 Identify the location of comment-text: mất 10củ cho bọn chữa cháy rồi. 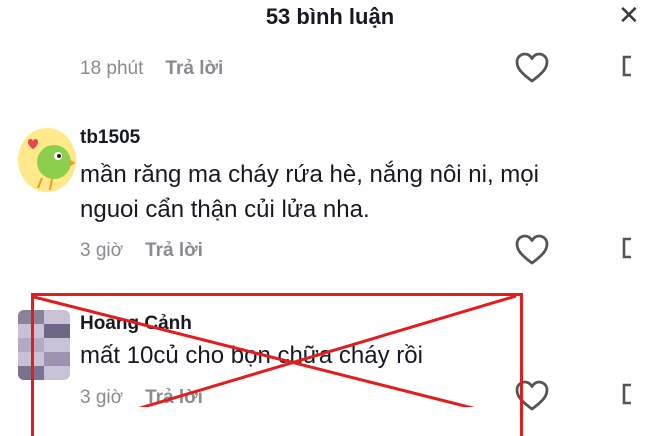
(251, 355).